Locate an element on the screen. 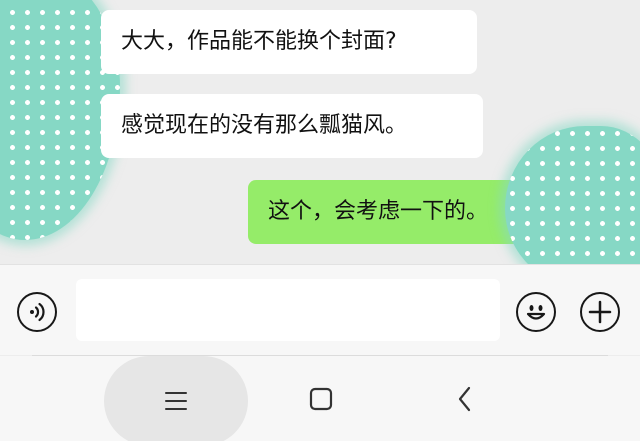 This screenshot has width=640, height=441. message-text: 大大，作品能不能换个封面? is located at coordinates (259, 41).